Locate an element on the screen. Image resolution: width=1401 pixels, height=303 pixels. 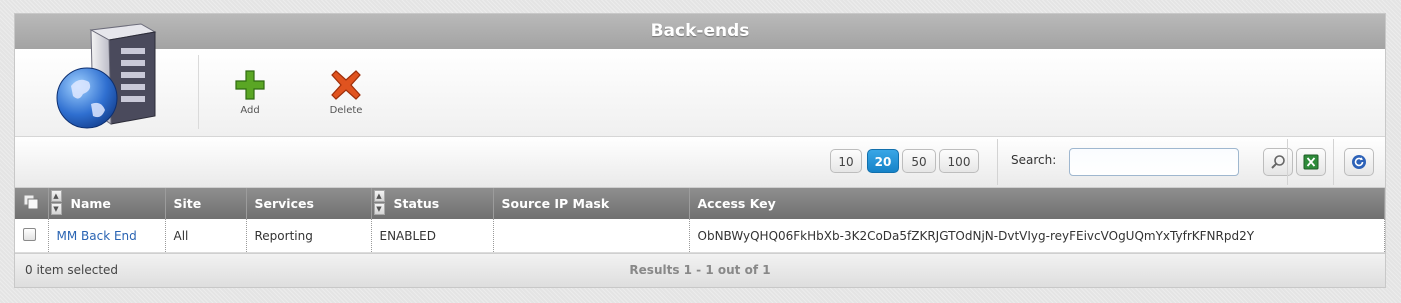
page-size-100: 100 is located at coordinates (959, 161).